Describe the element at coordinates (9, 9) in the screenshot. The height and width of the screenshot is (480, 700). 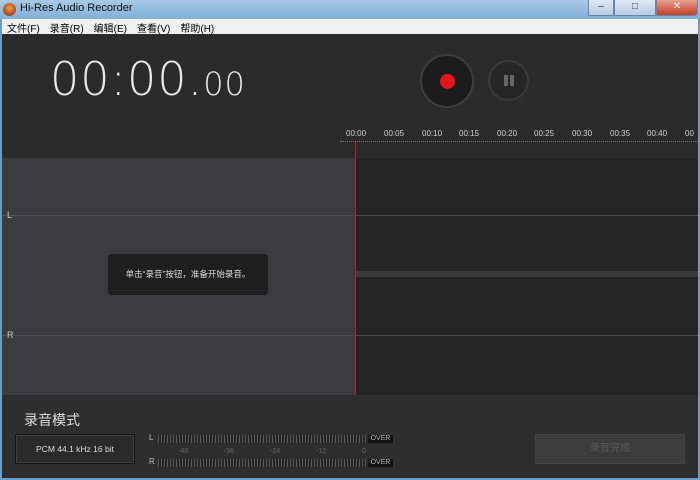
I see `app-icon` at that location.